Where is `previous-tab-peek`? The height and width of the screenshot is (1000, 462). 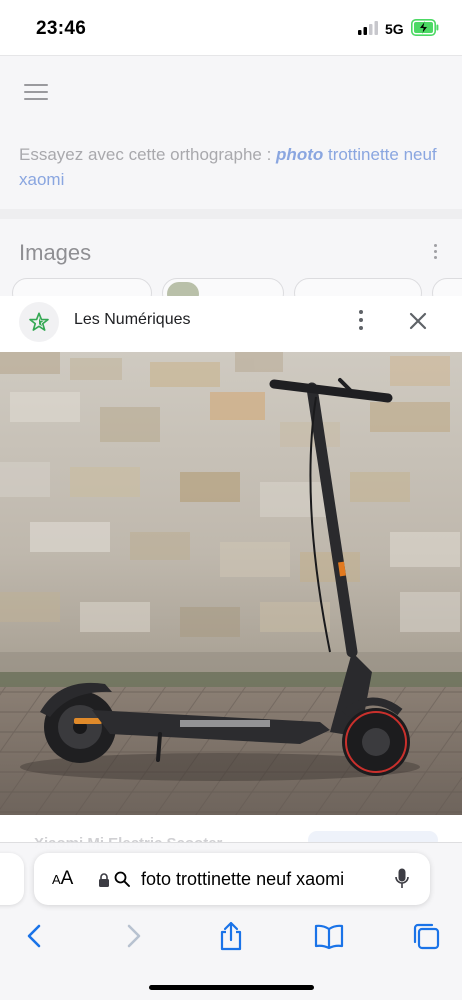
previous-tab-peek is located at coordinates (12, 879).